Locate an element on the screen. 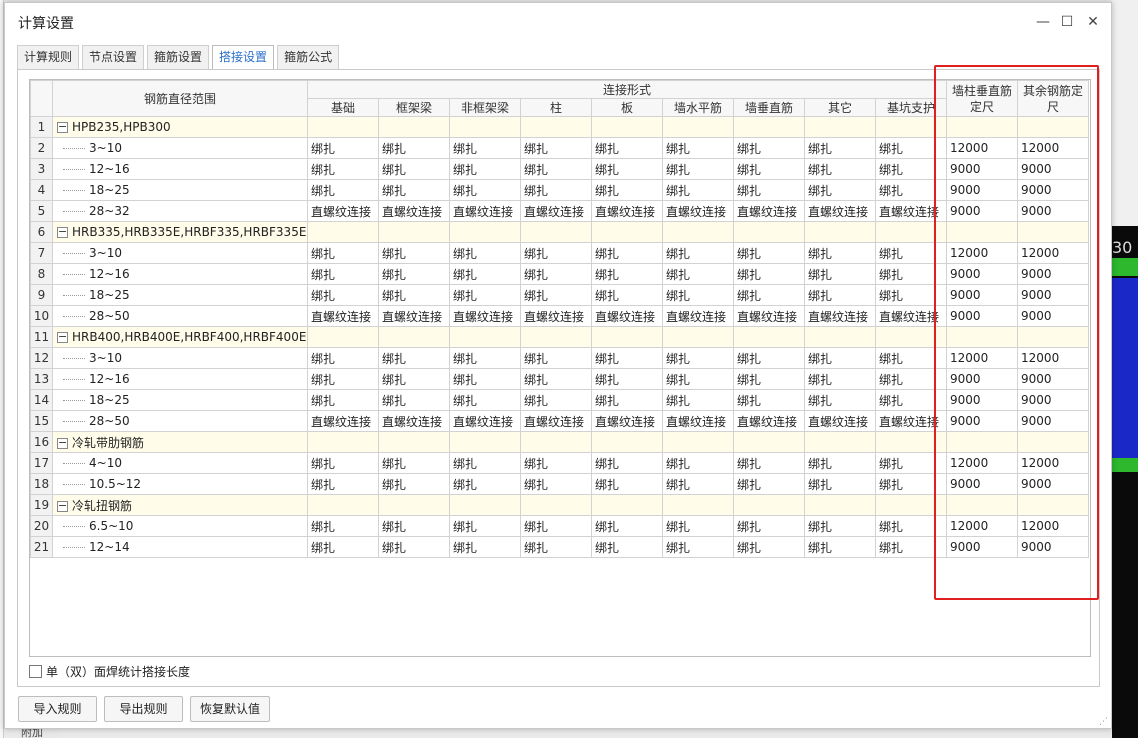  minimize-button: — is located at coordinates (1043, 22).